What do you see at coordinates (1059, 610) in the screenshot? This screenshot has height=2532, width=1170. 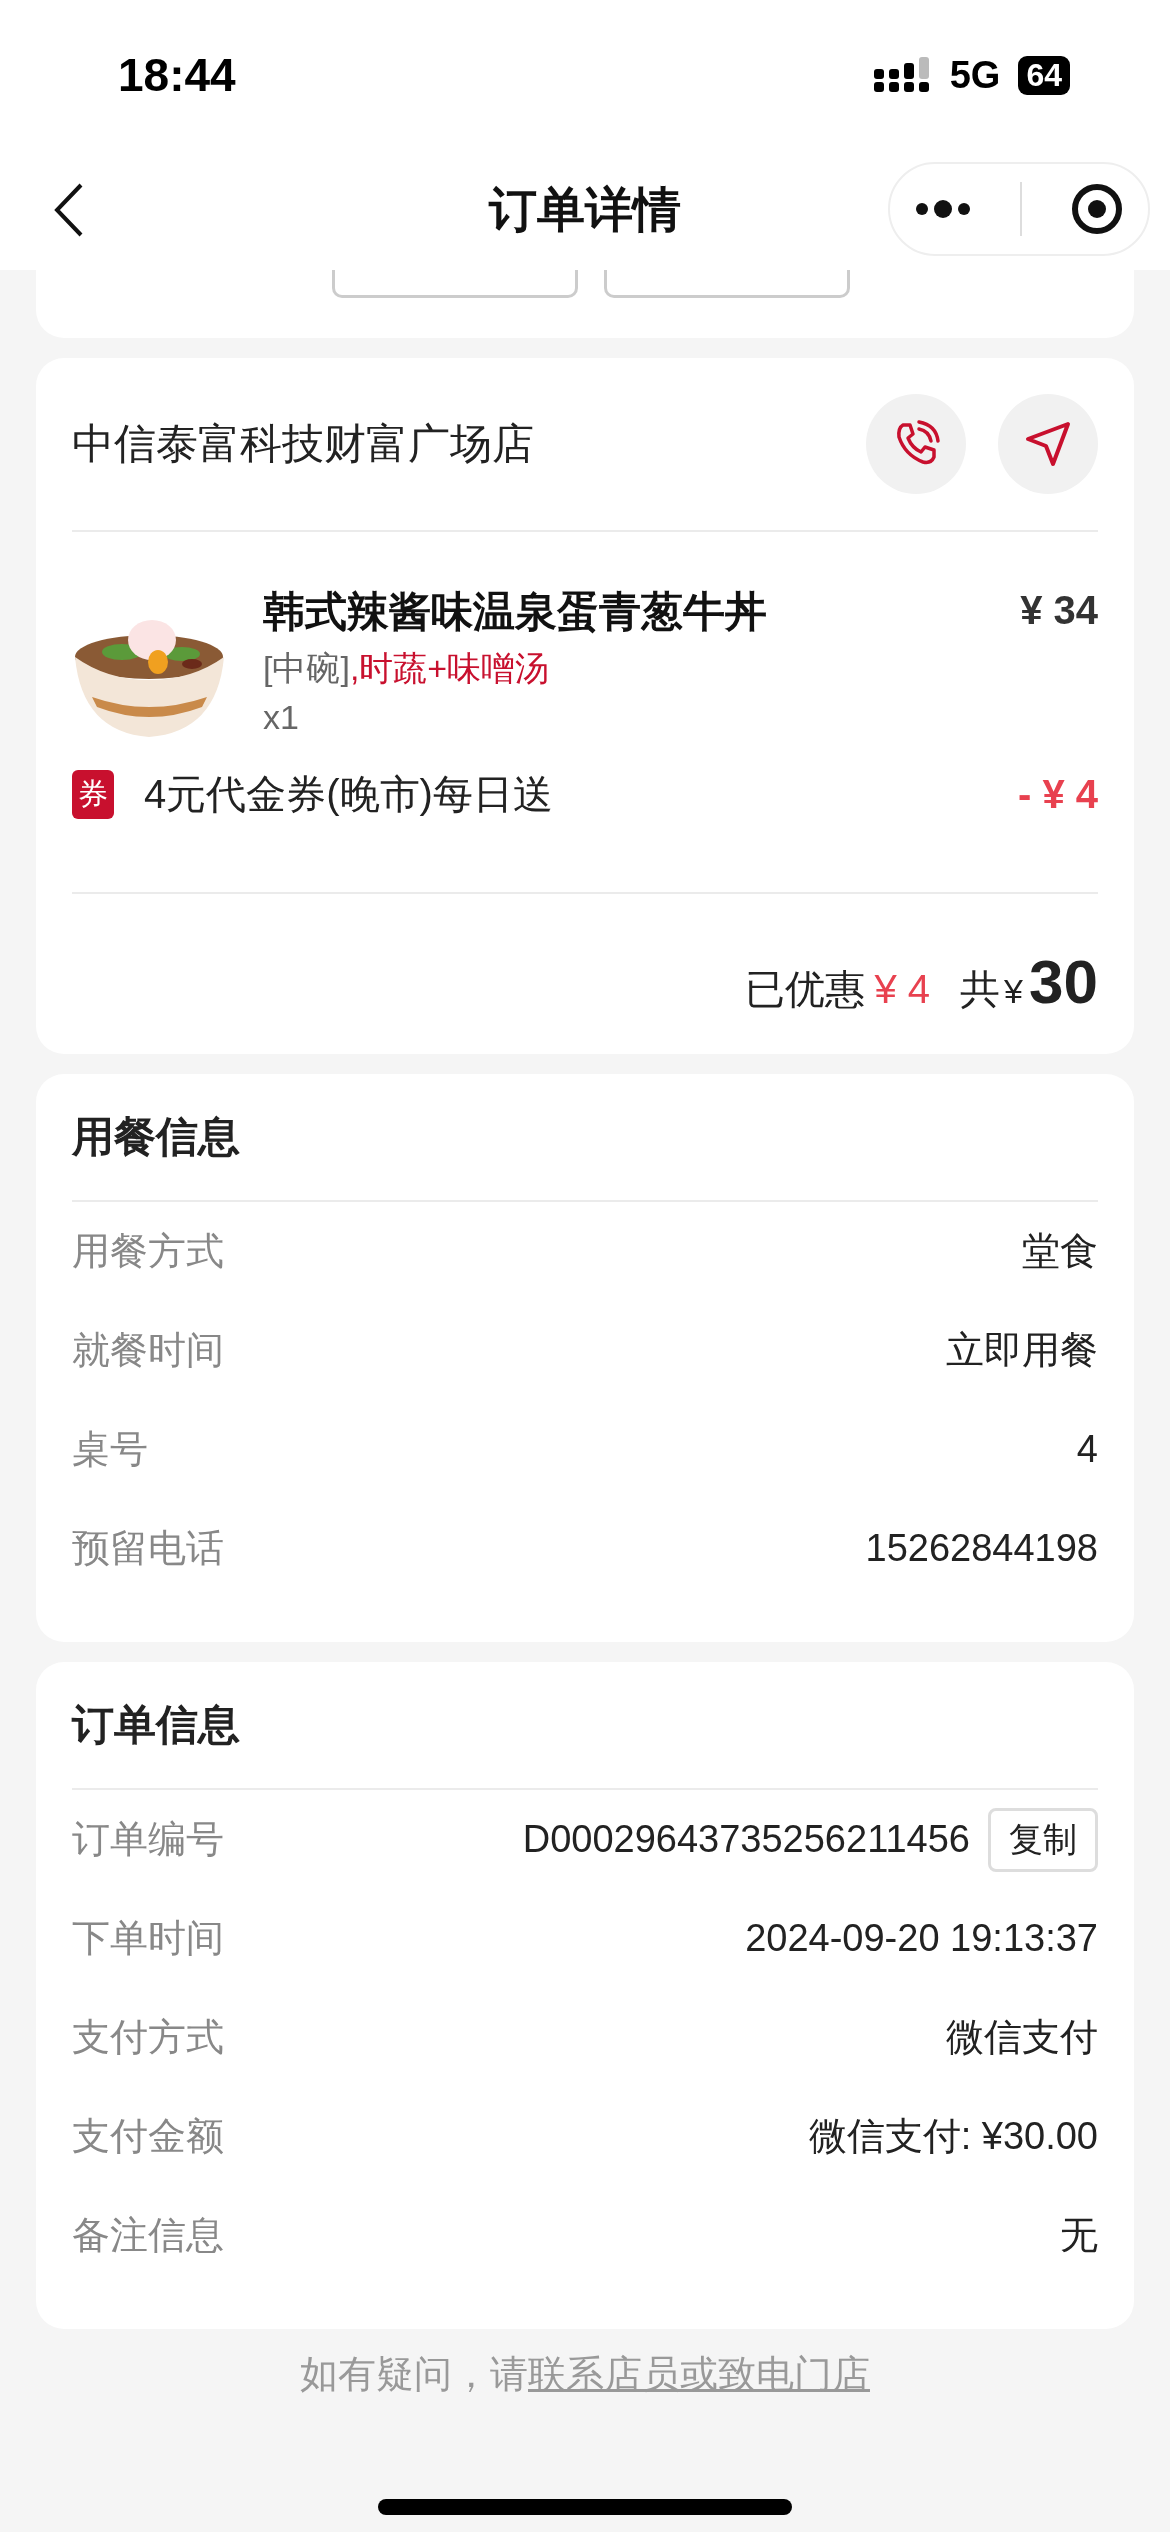 I see `dish-price: ¥ 34` at bounding box center [1059, 610].